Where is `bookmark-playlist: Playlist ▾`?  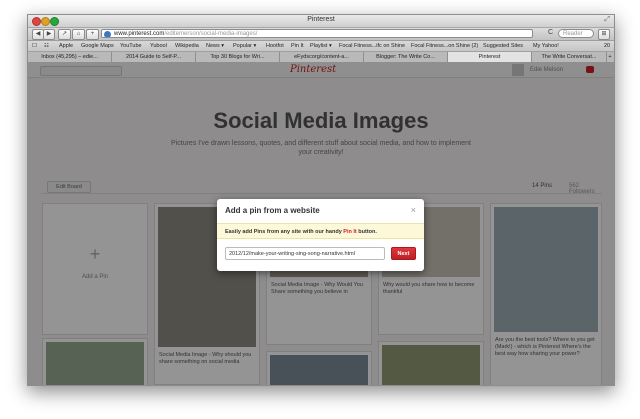 bookmark-playlist: Playlist ▾ is located at coordinates (321, 46).